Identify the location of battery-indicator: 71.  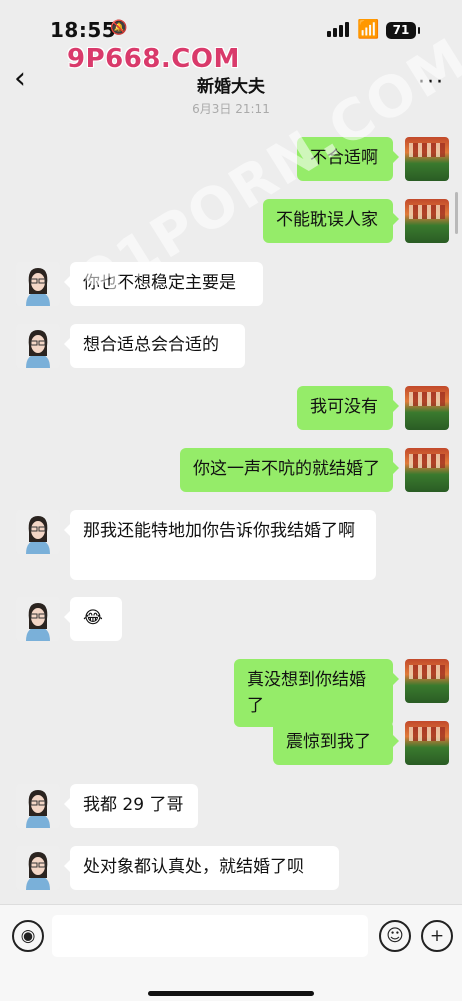
(403, 30).